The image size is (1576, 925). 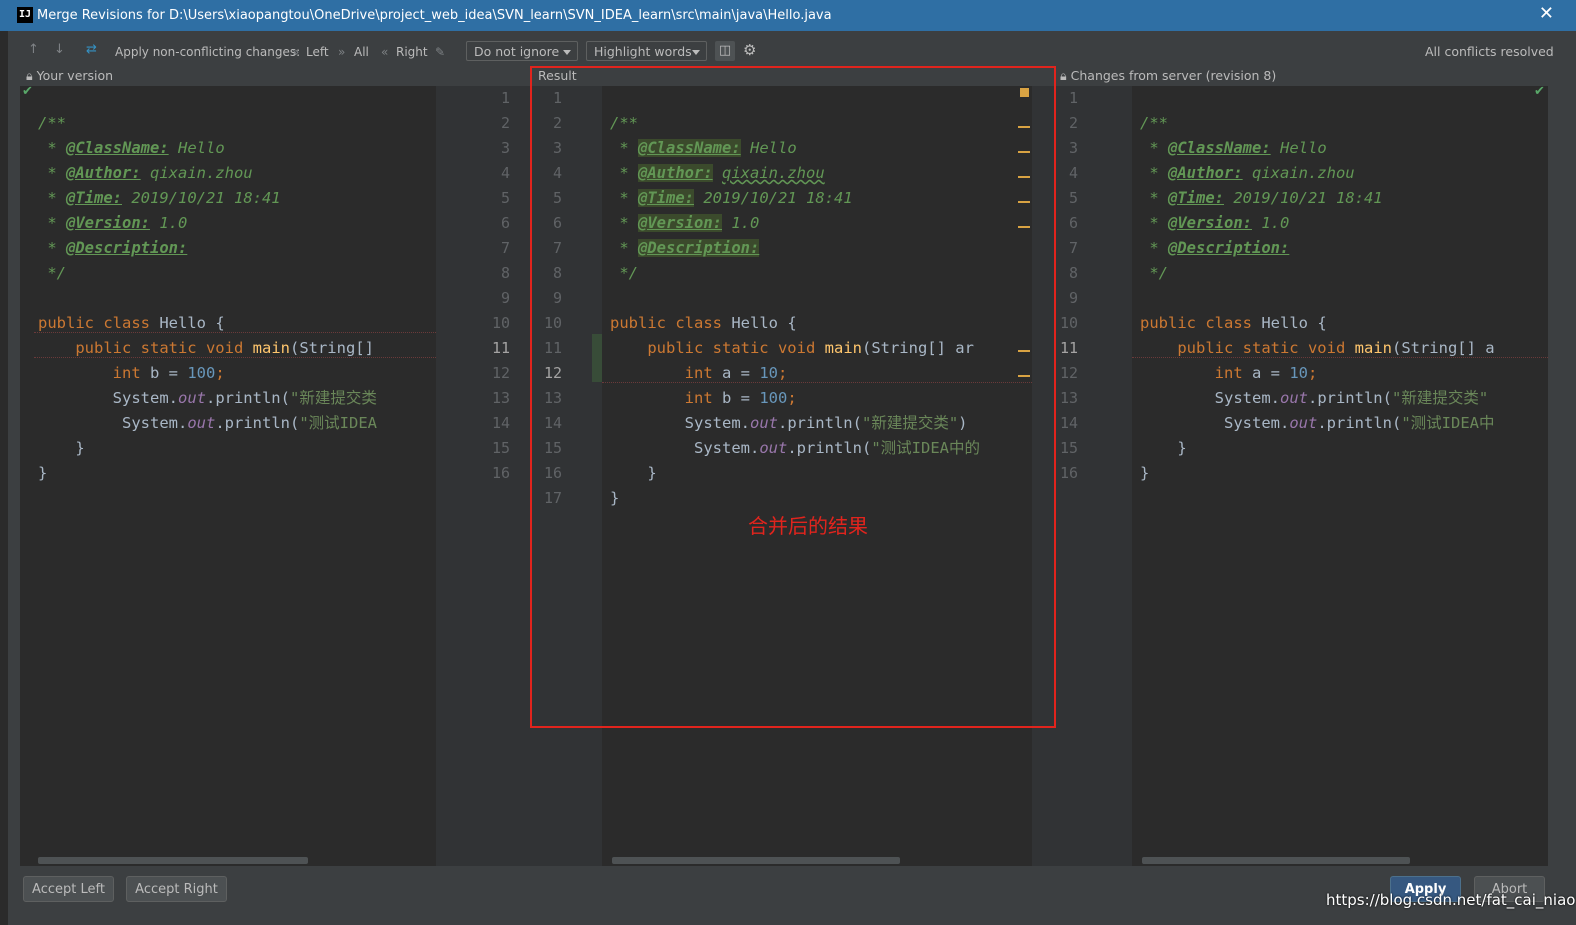 I want to click on highlight-mode-select: Highlight words, so click(x=646, y=51).